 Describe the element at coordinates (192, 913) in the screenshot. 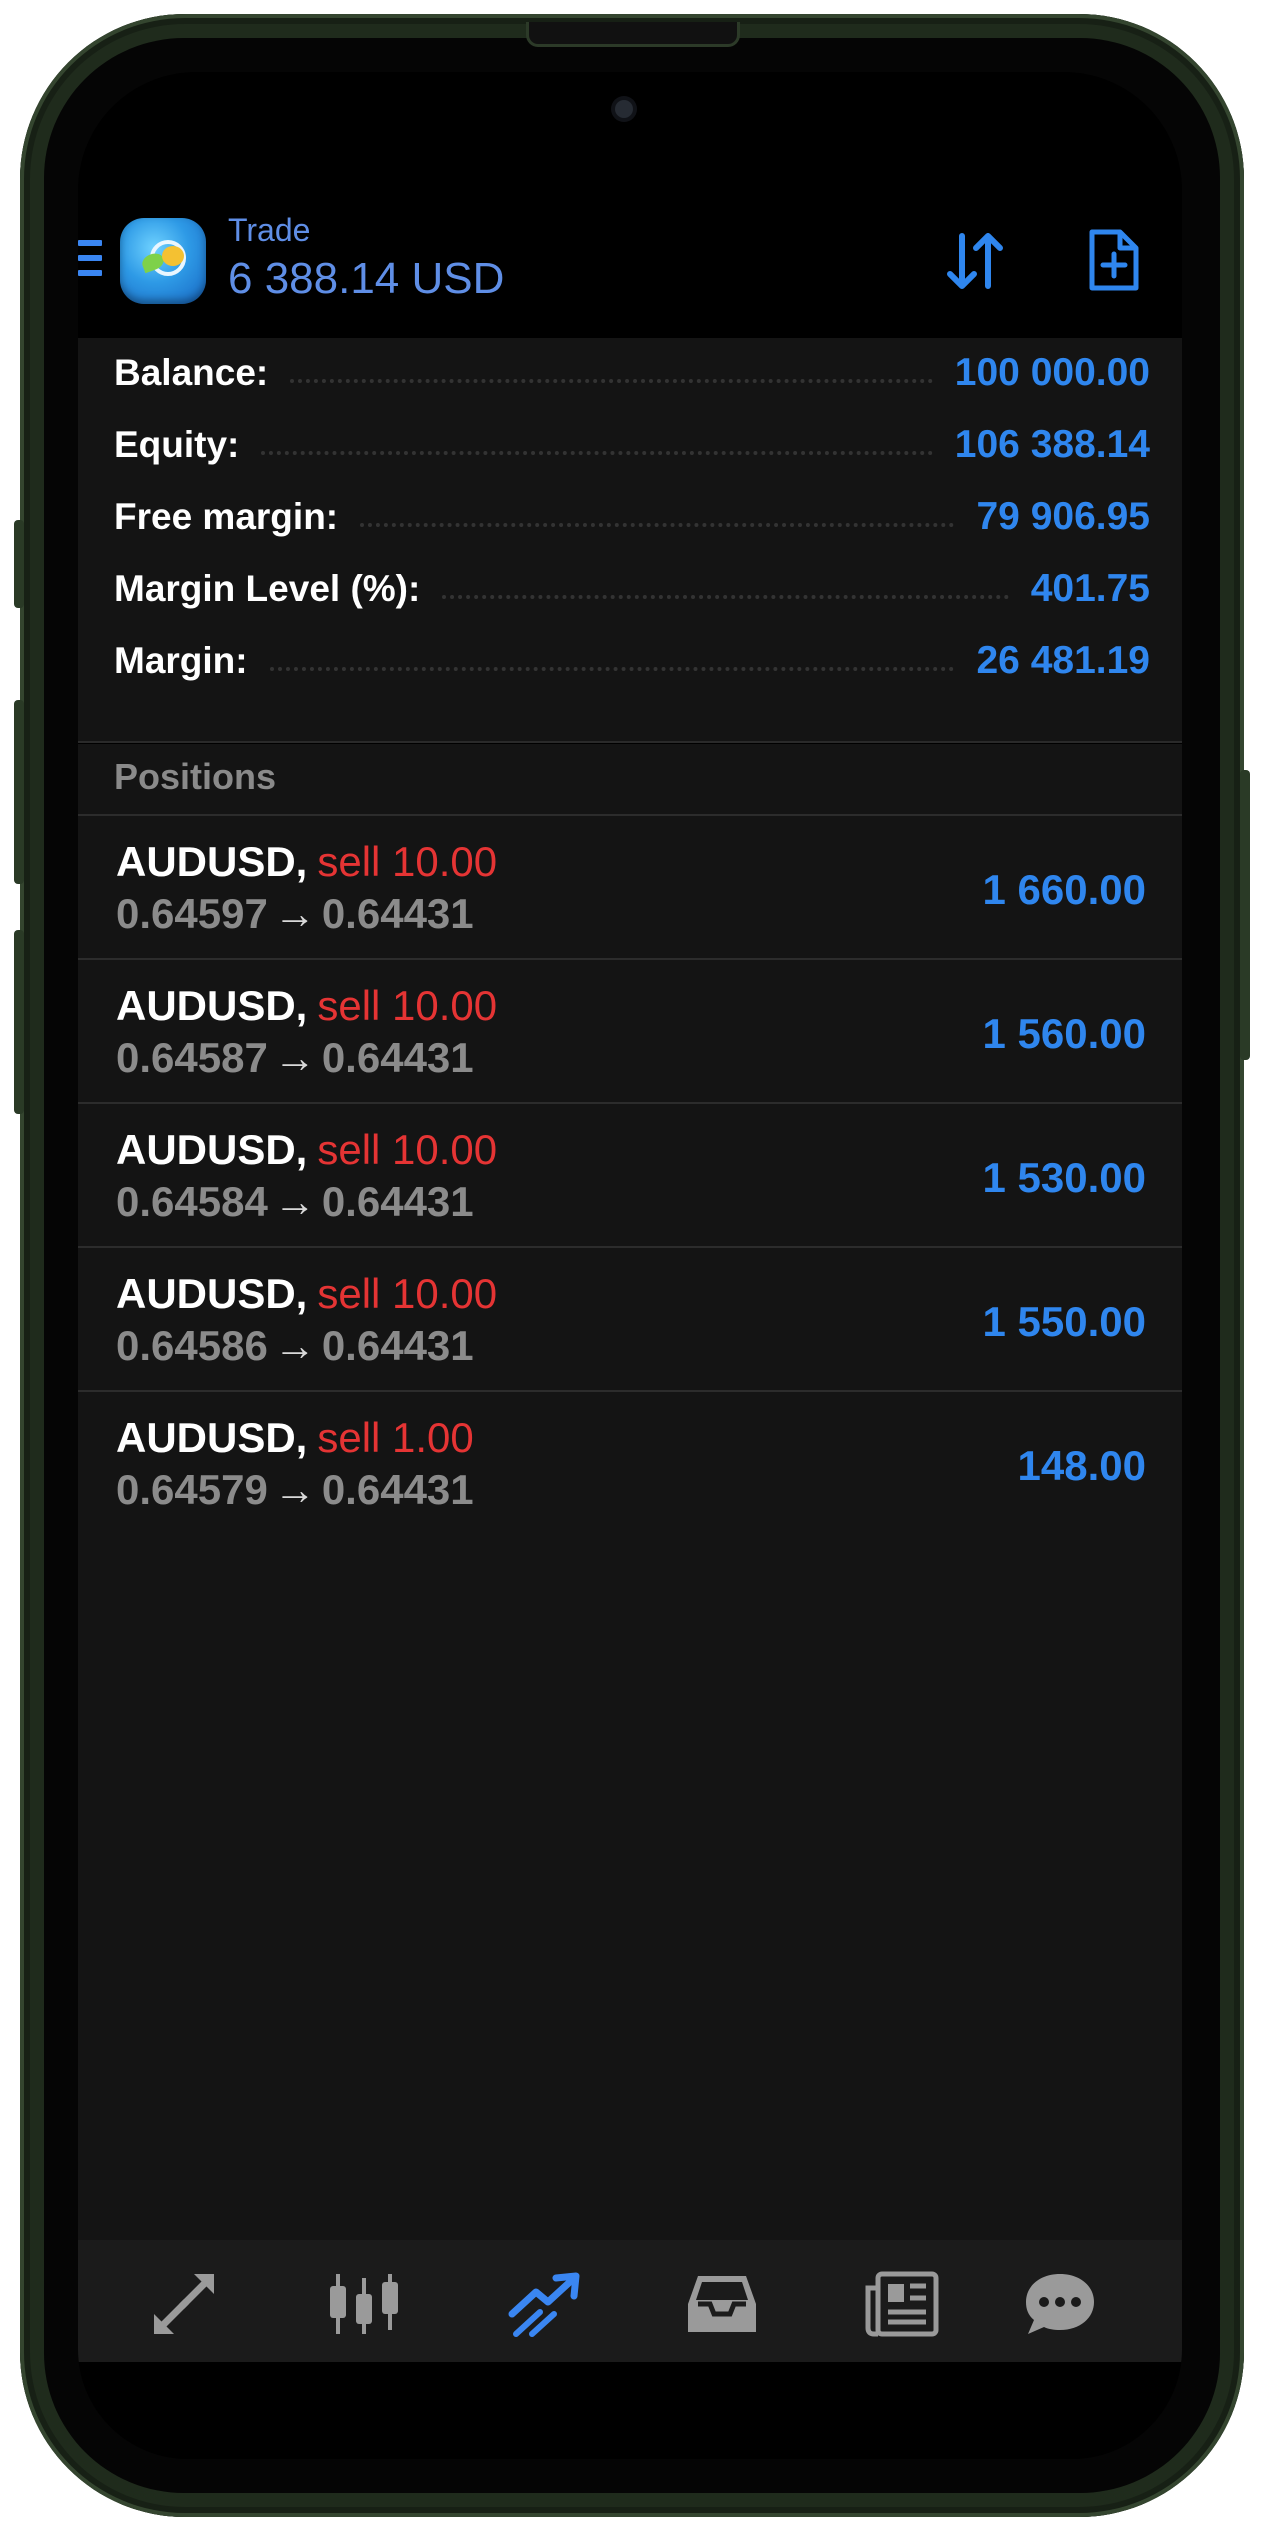

I see `open-price: 0.64597` at that location.